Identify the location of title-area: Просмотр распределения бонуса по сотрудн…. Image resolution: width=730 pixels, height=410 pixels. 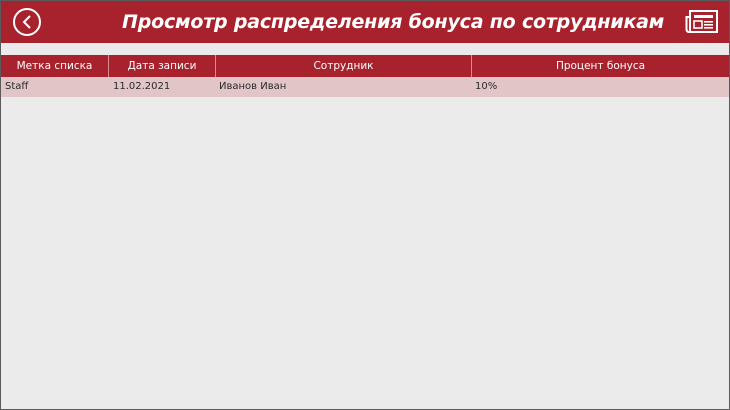
(393, 22).